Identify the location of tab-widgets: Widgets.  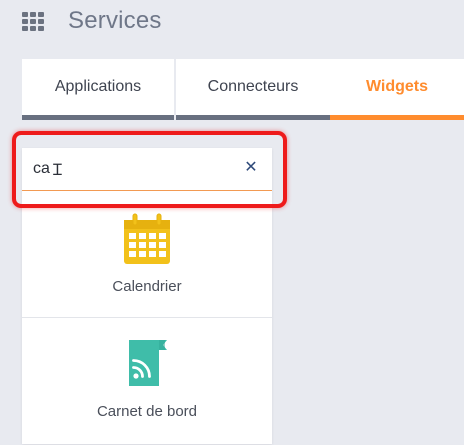
(397, 89).